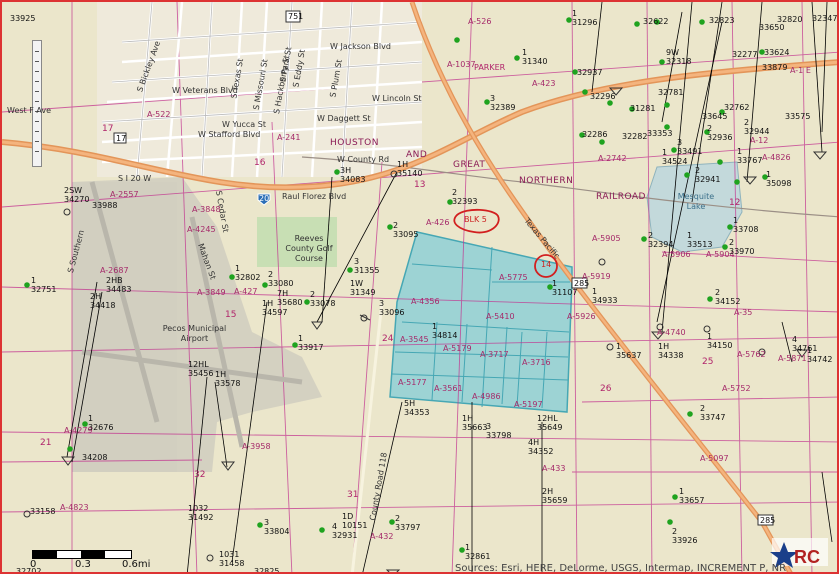 Image resolution: width=839 pixels, height=574 pixels. What do you see at coordinates (503, 103) in the screenshot?
I see `well-label: 3 32389` at bounding box center [503, 103].